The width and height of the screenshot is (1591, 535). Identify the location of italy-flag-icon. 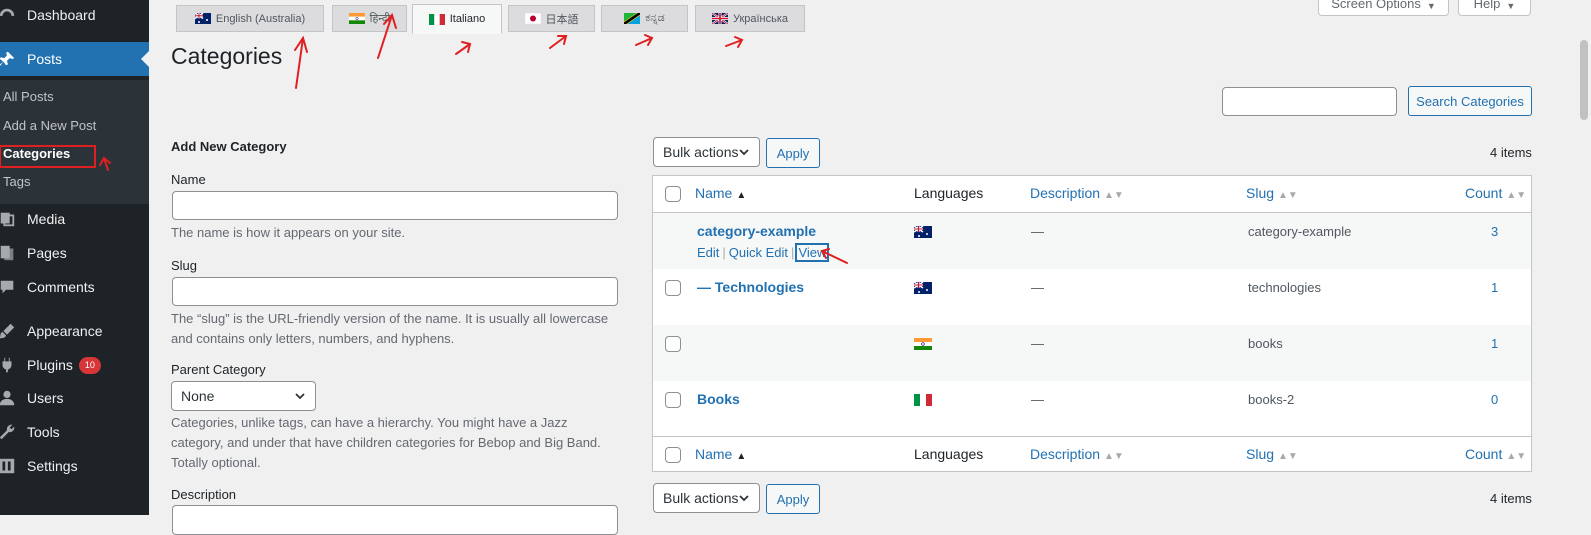
(923, 401).